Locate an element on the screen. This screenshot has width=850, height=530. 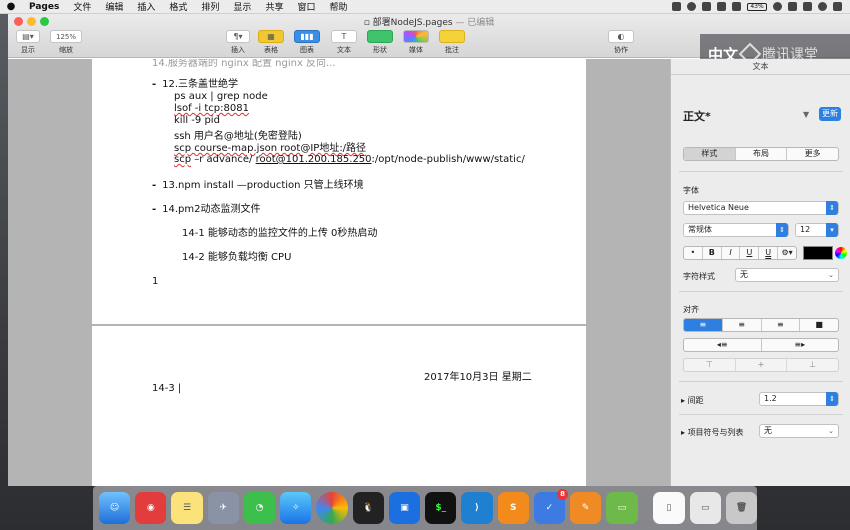
insert-button: ¶▾ 插入 is located at coordinates (238, 42).